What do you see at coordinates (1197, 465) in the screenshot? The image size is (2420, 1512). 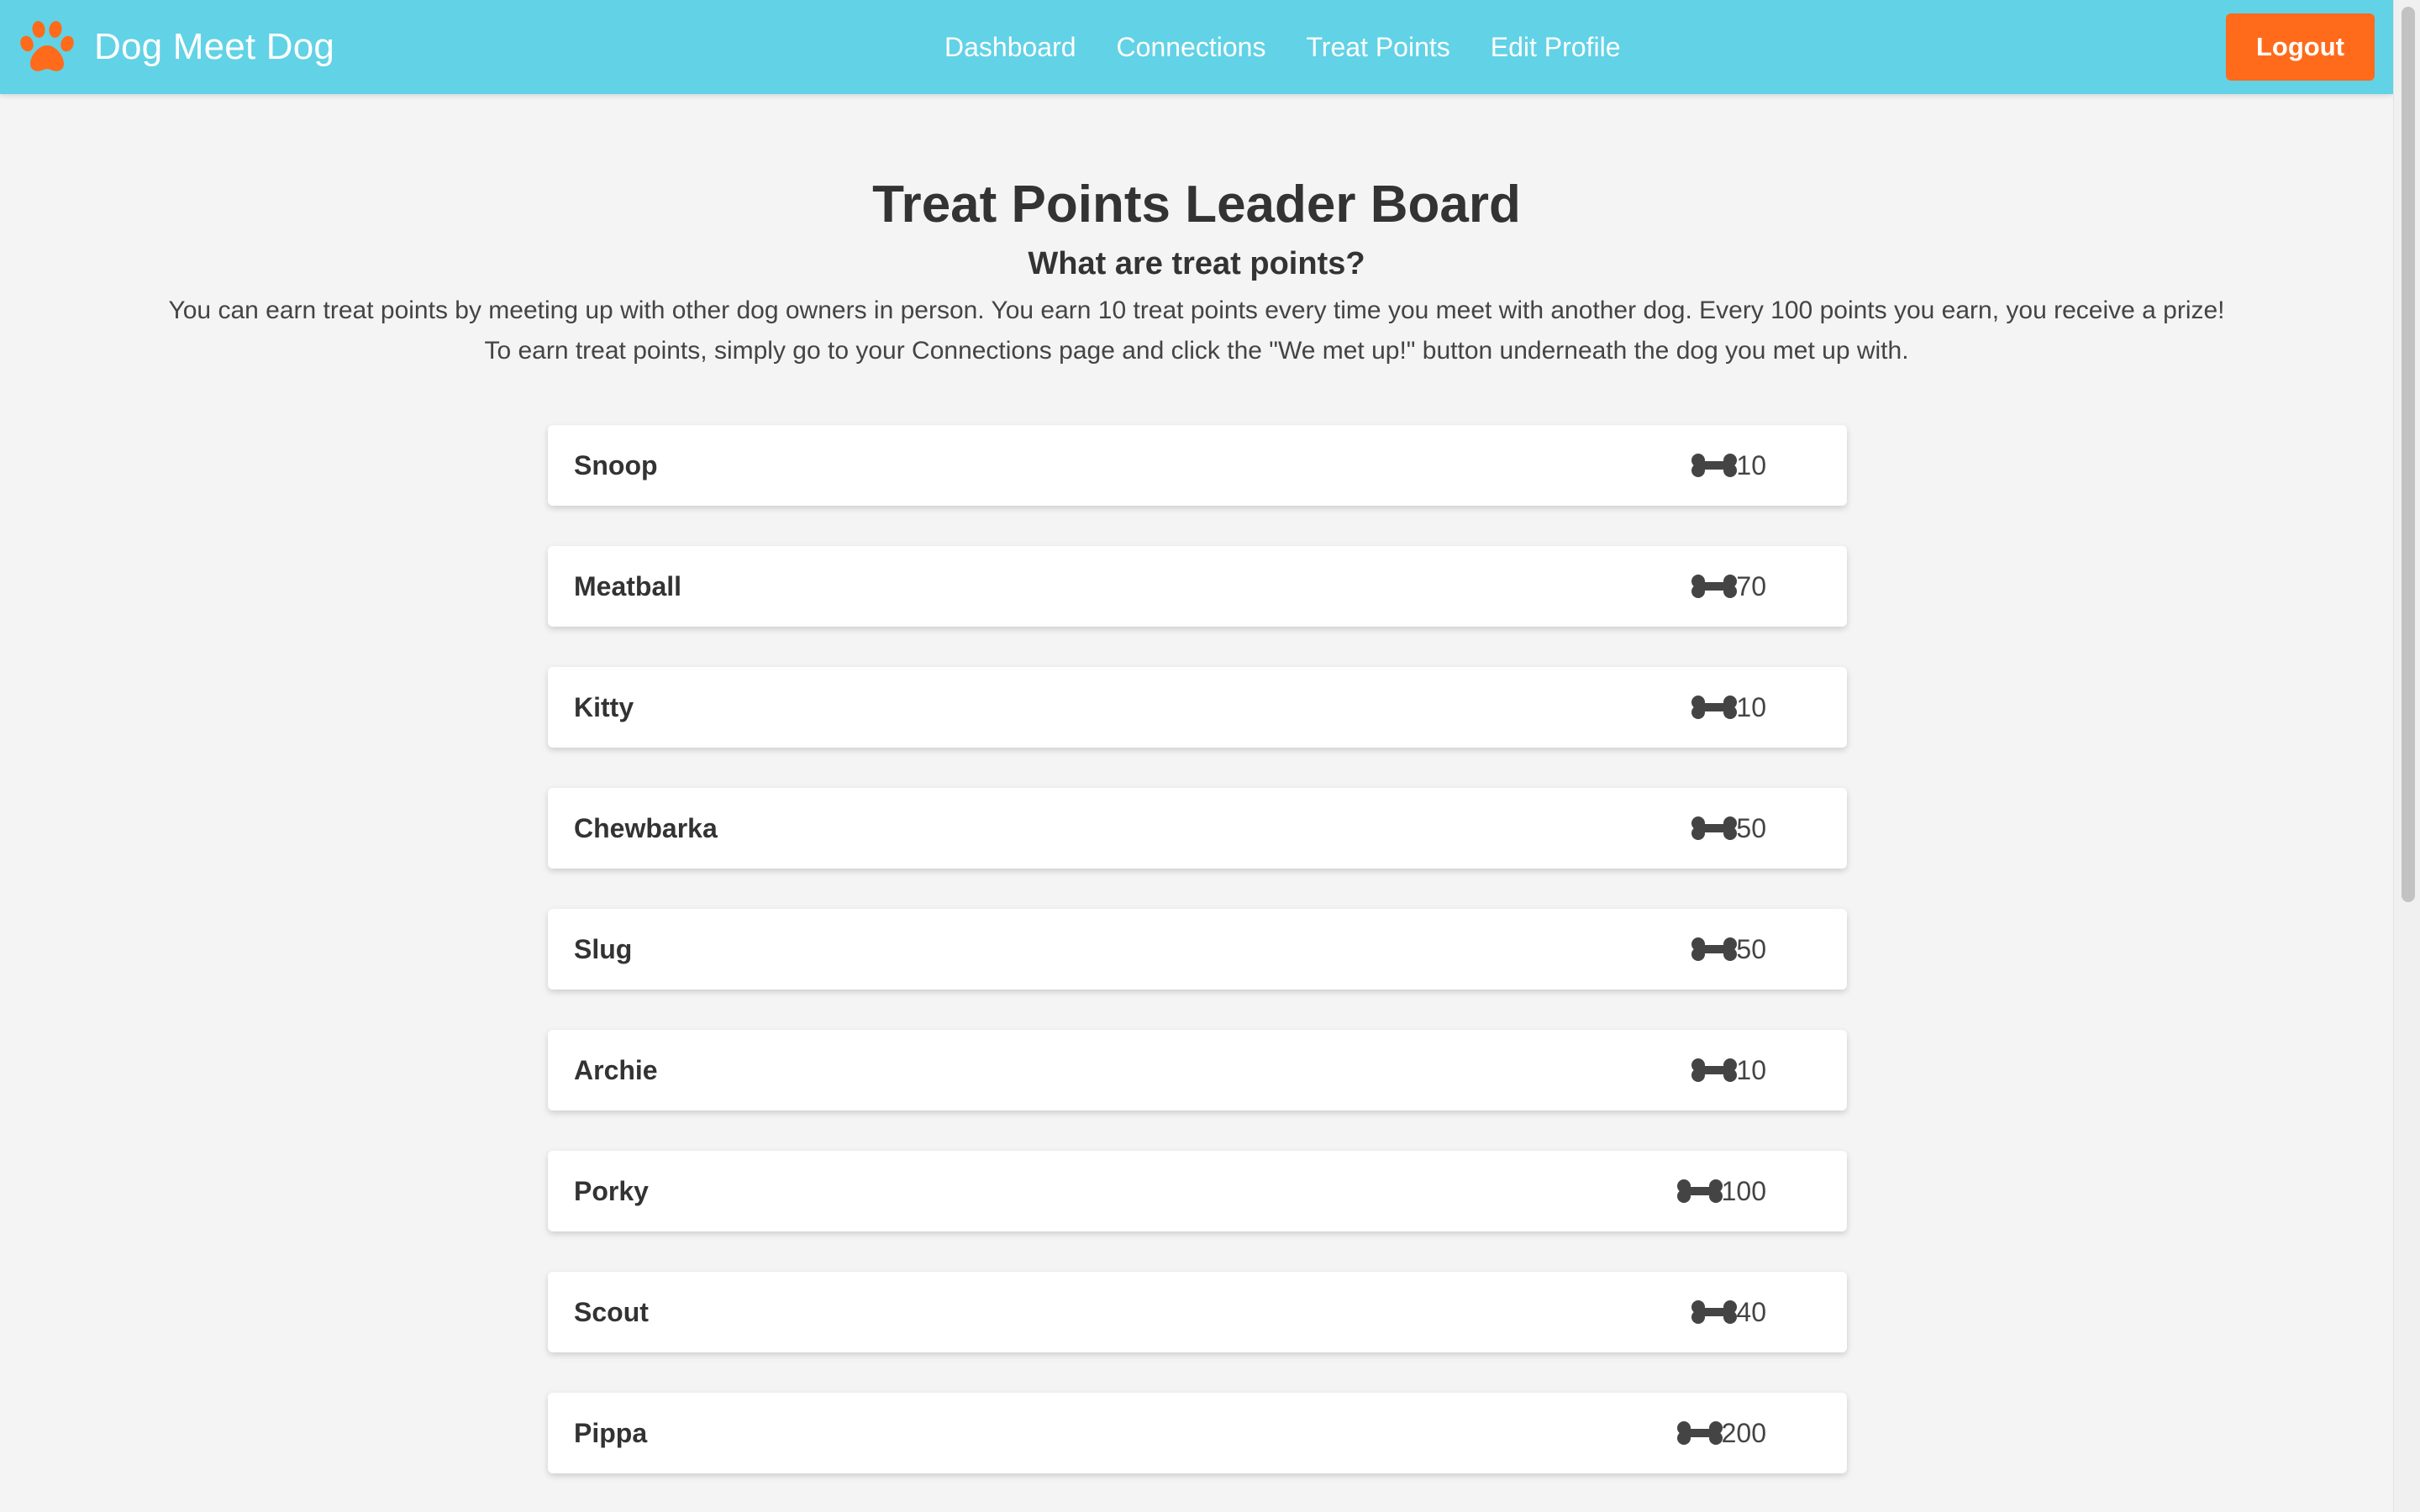 I see `leaderboard-row: Snoop 10` at bounding box center [1197, 465].